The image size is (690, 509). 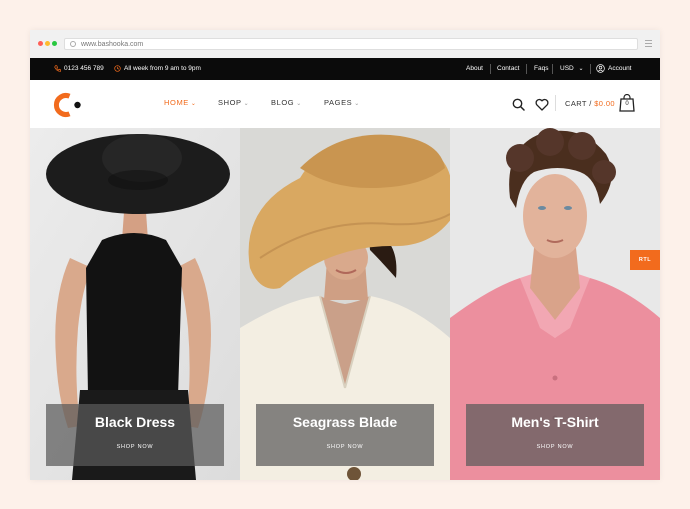 What do you see at coordinates (542, 104) in the screenshot?
I see `heart-icon` at bounding box center [542, 104].